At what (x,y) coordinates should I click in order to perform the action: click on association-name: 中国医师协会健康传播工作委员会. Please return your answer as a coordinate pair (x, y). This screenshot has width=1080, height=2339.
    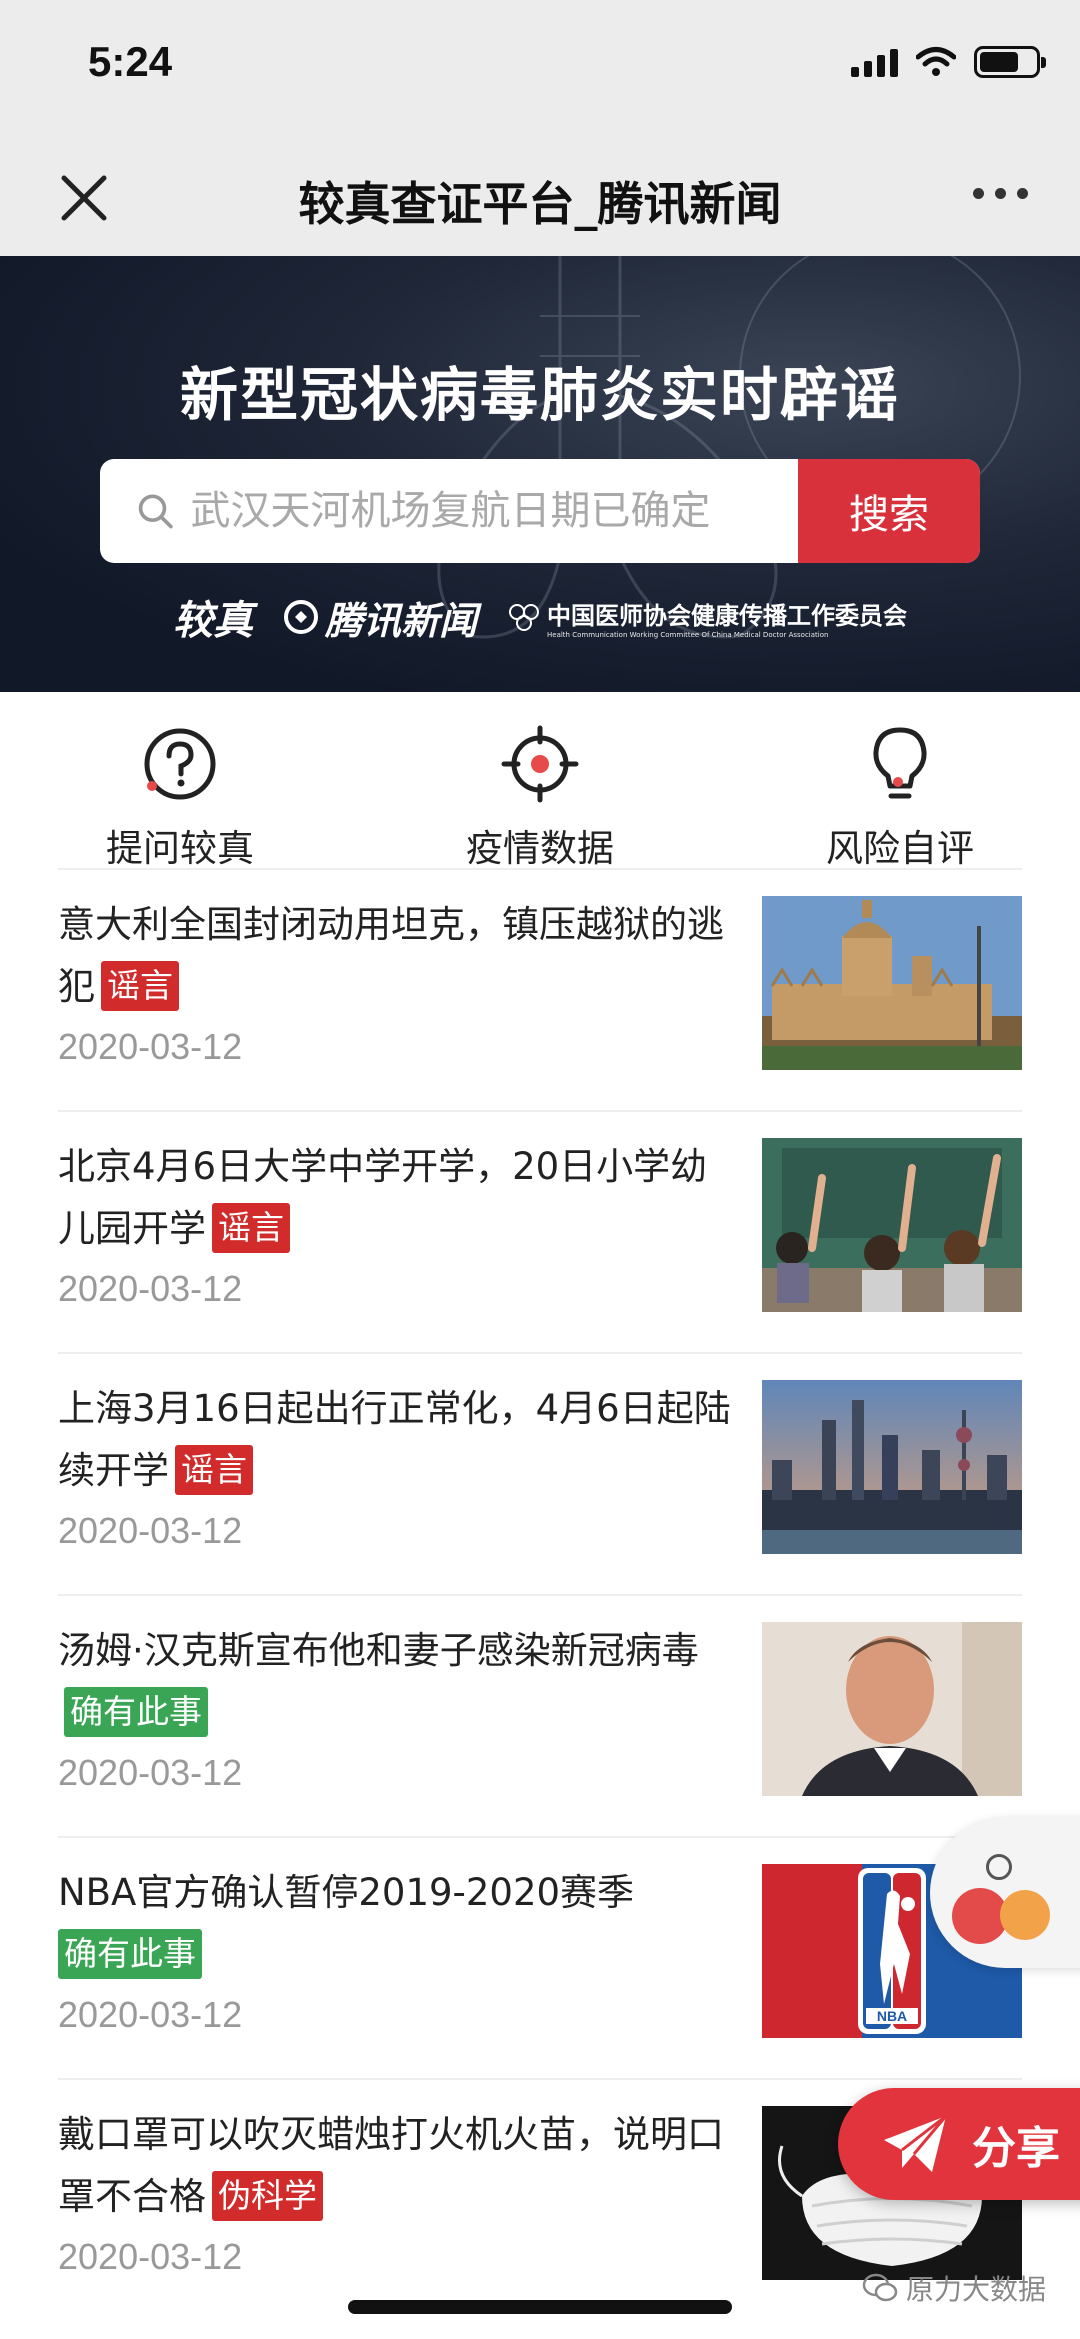
    Looking at the image, I should click on (727, 615).